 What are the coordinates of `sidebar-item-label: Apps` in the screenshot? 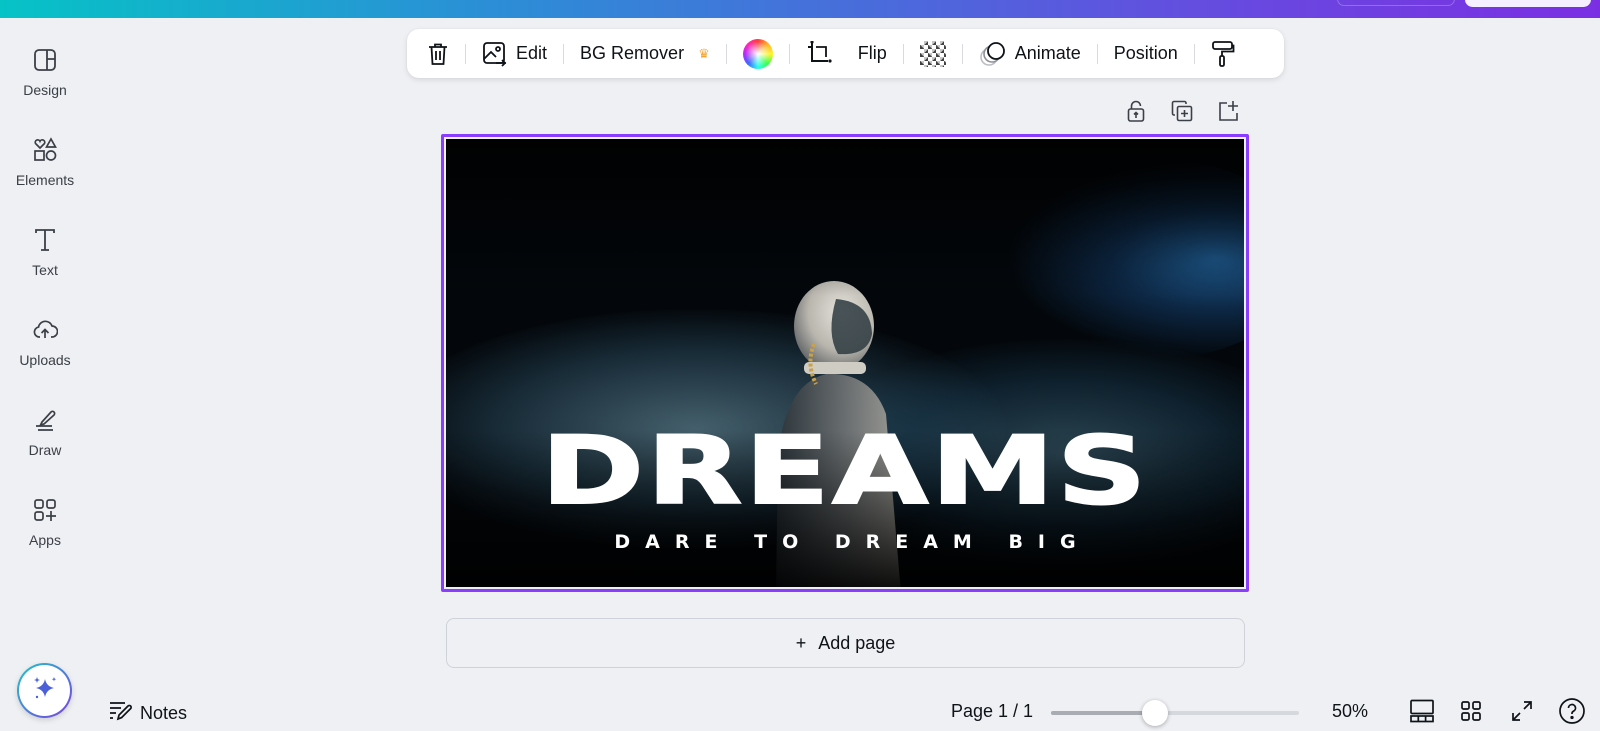 It's located at (45, 540).